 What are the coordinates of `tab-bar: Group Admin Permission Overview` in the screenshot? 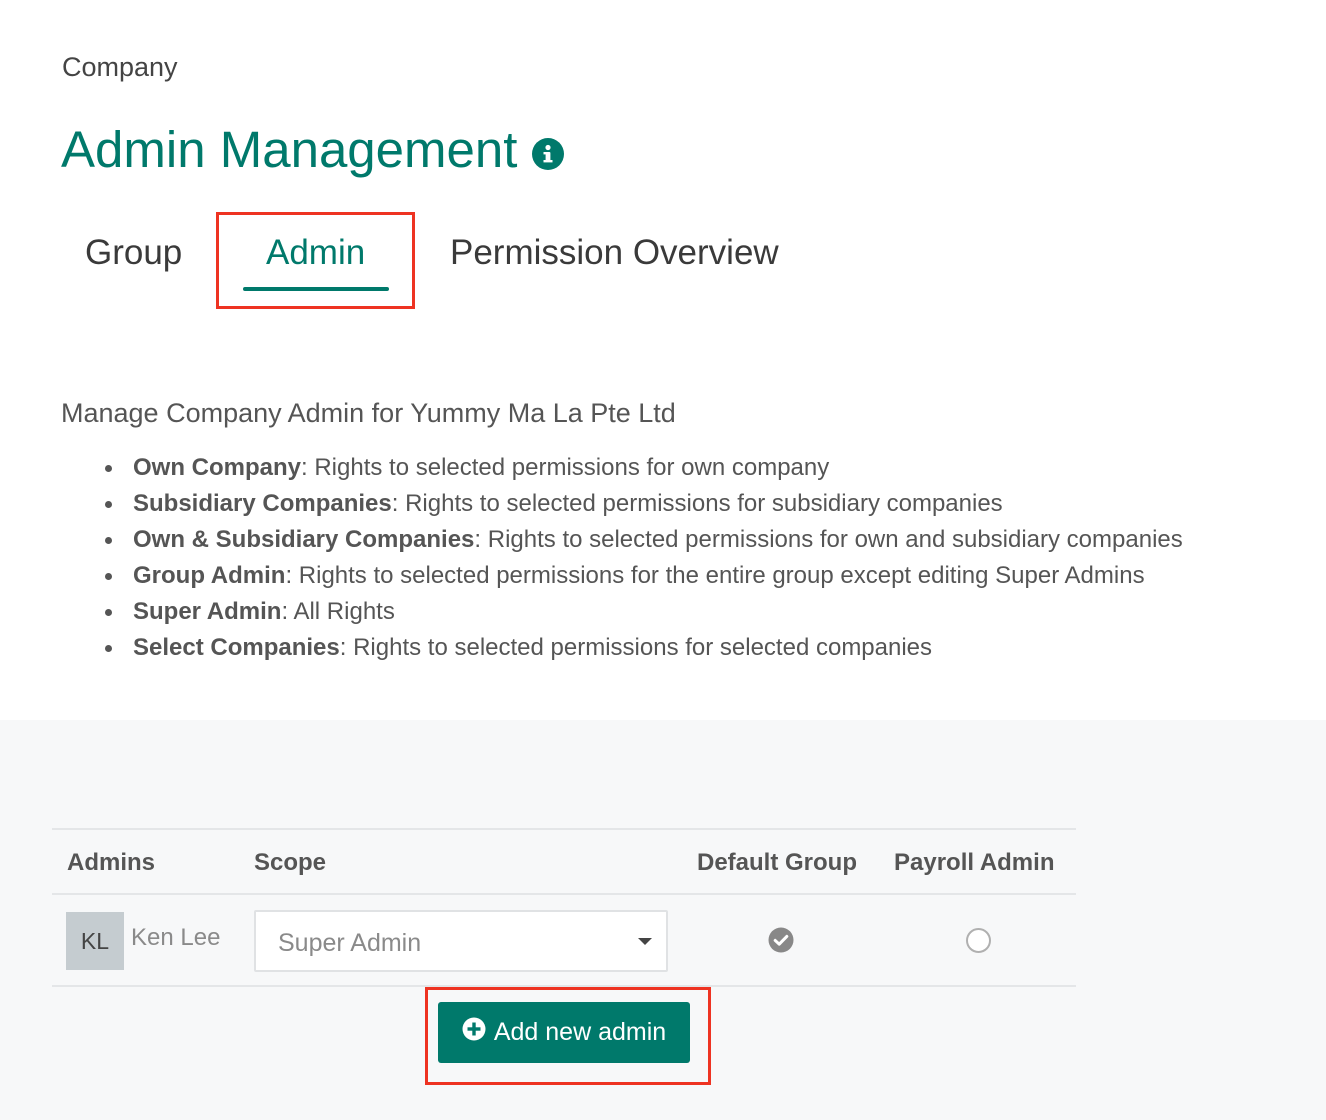 It's located at (450, 265).